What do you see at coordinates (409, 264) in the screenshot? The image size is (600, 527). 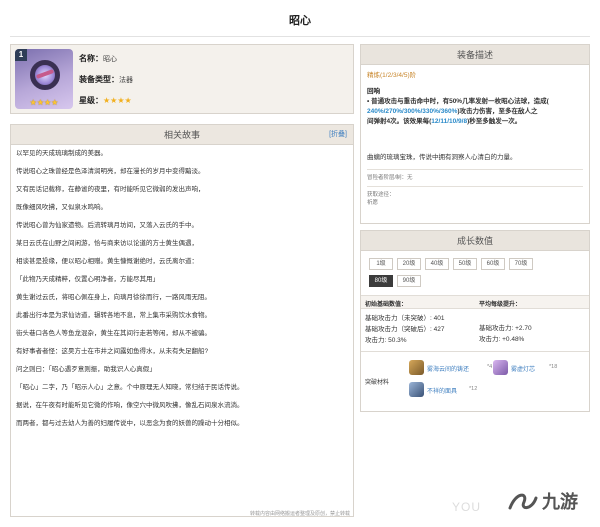 I see `level-tab: 20级` at bounding box center [409, 264].